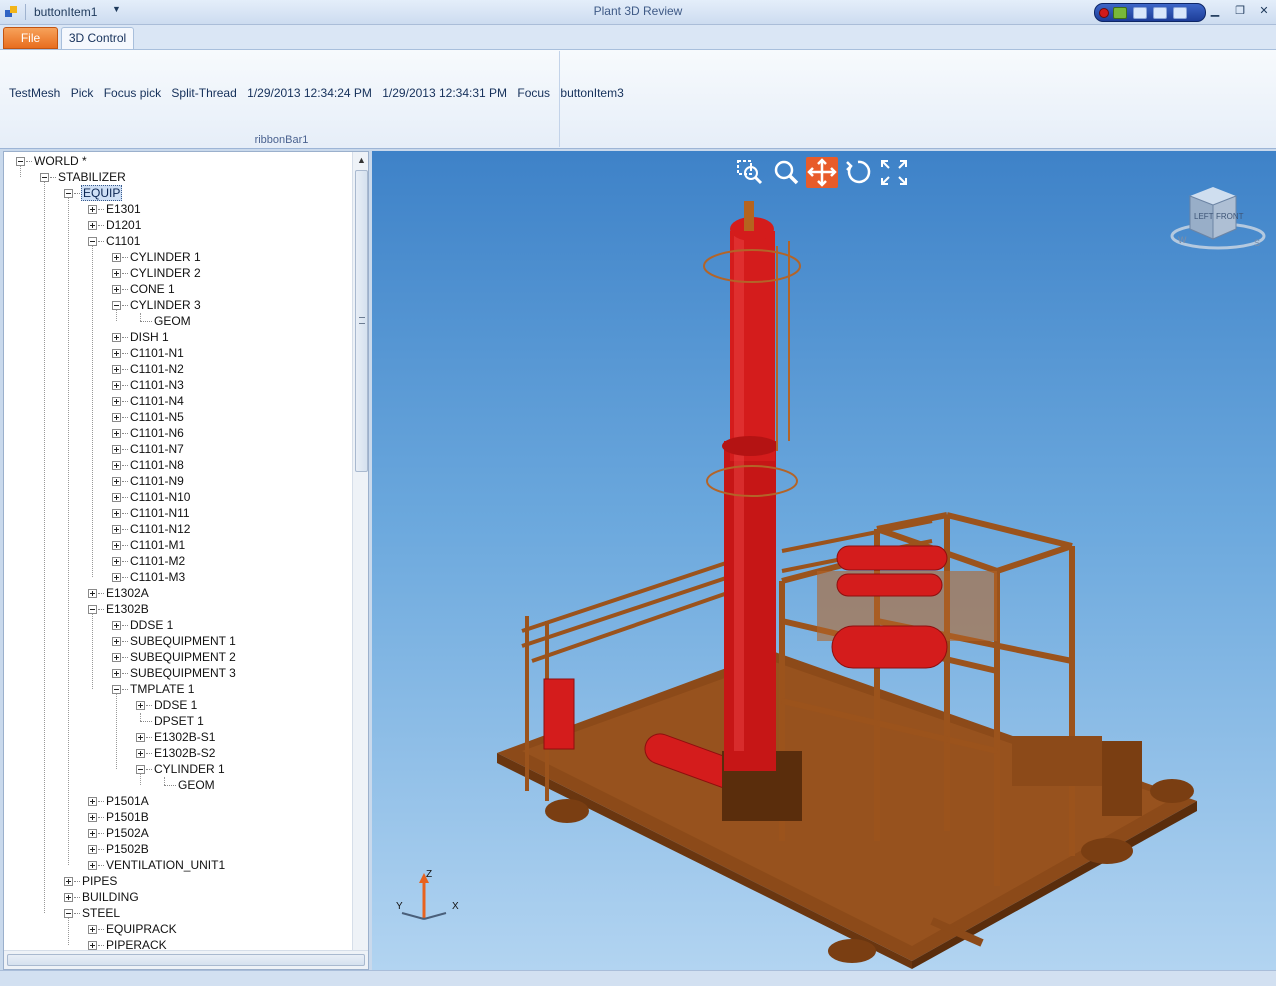 Image resolution: width=1276 pixels, height=986 pixels. I want to click on tree-item: VENTILATION_UNIT1, so click(174, 865).